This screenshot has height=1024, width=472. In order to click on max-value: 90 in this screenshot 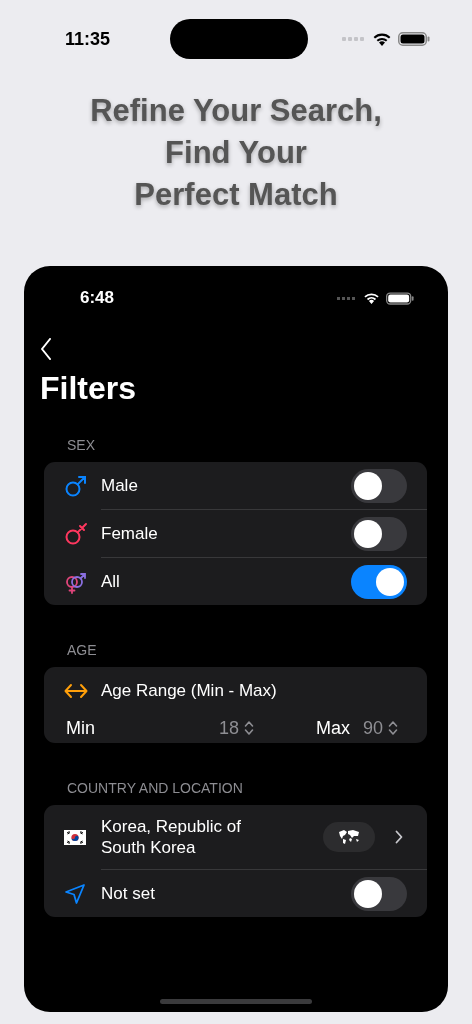, I will do `click(372, 728)`.